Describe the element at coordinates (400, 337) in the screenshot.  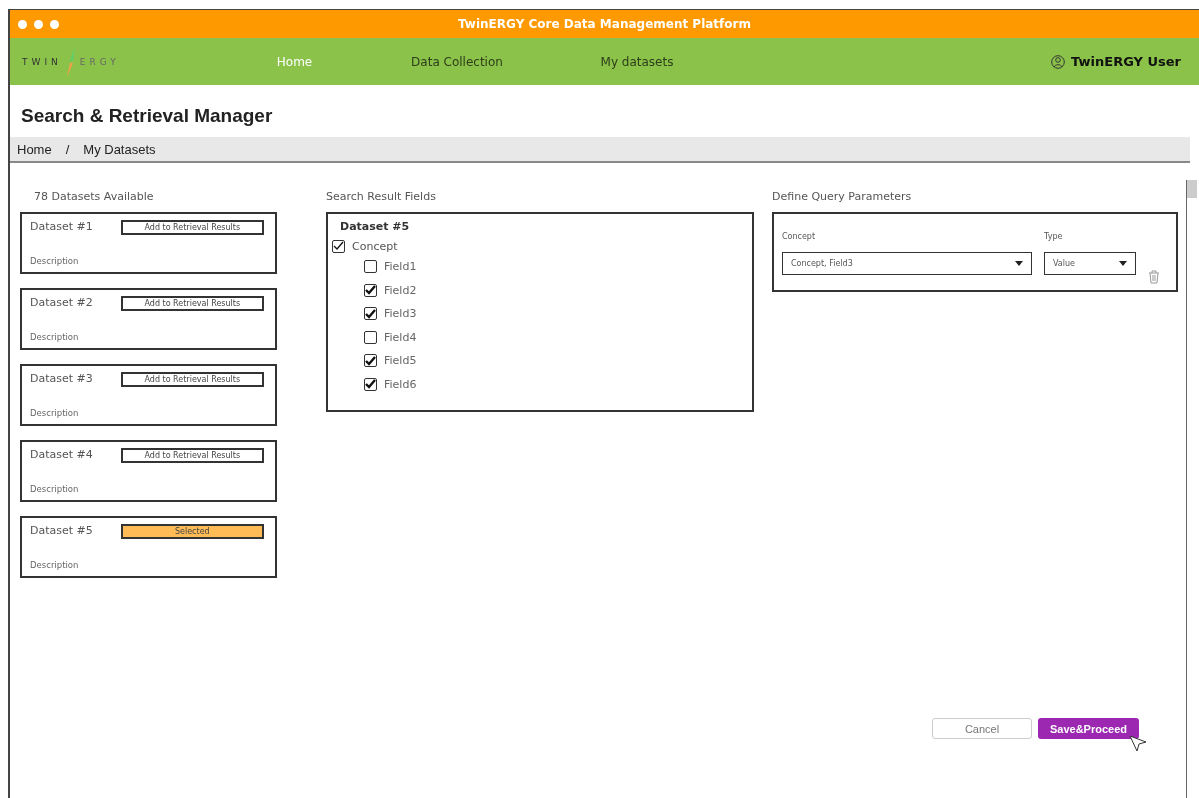
I see `checkbox-label: Field4` at that location.